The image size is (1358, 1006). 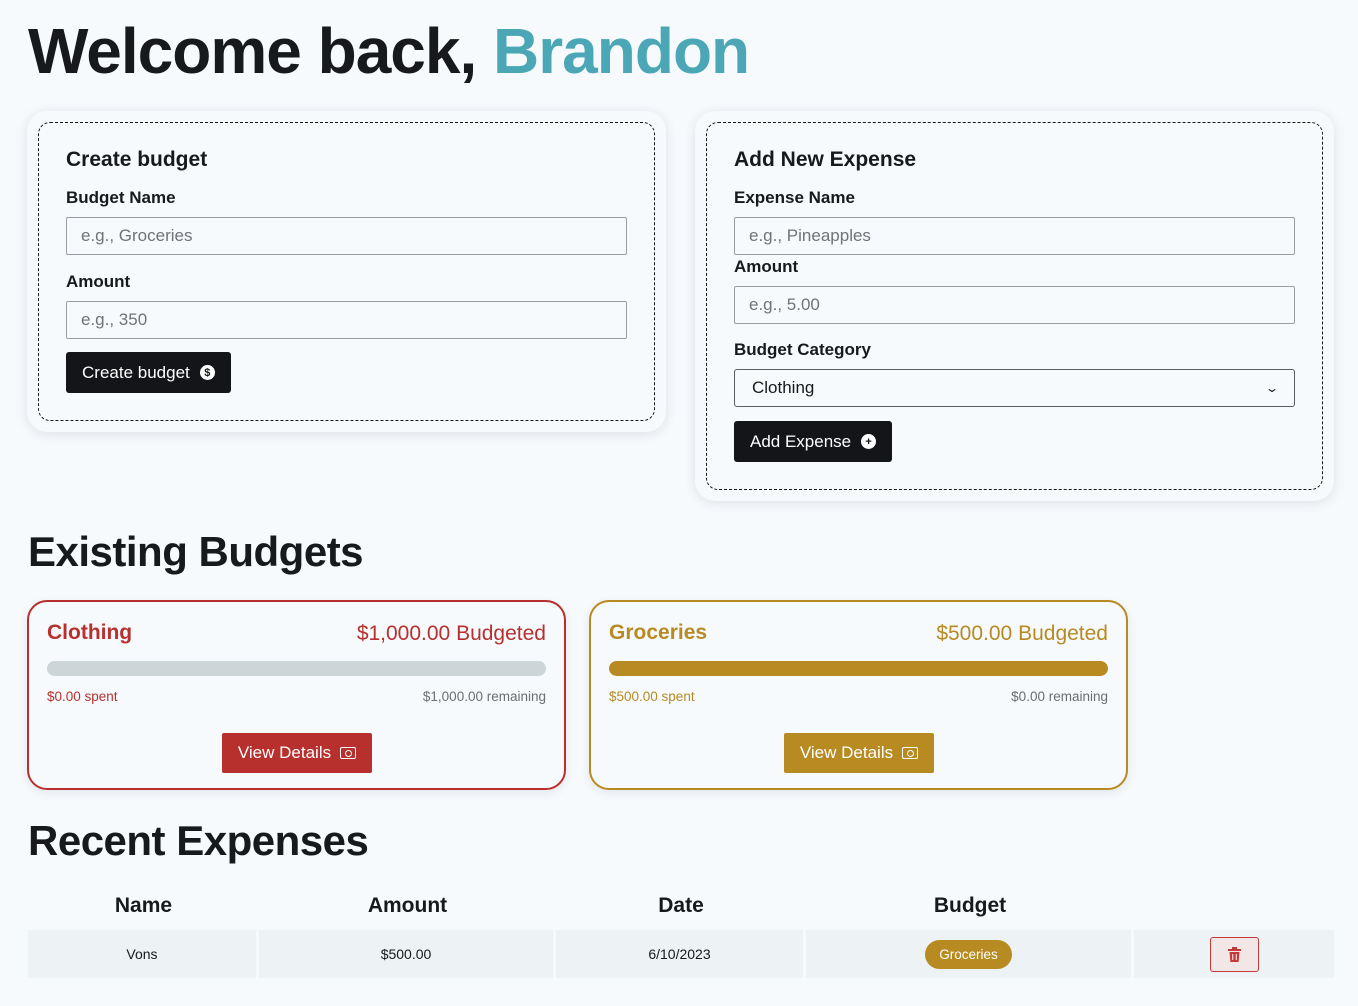 I want to click on plus-circle-icon: +, so click(x=869, y=441).